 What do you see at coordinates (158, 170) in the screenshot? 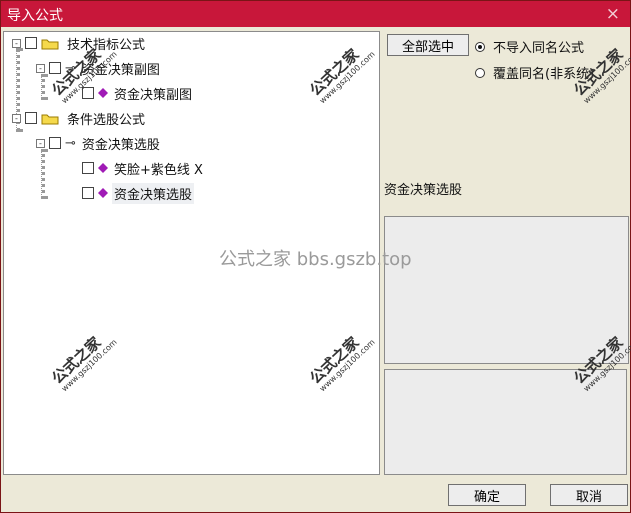
I see `tree-item-label: 笑脸+紫色线 X` at bounding box center [158, 170].